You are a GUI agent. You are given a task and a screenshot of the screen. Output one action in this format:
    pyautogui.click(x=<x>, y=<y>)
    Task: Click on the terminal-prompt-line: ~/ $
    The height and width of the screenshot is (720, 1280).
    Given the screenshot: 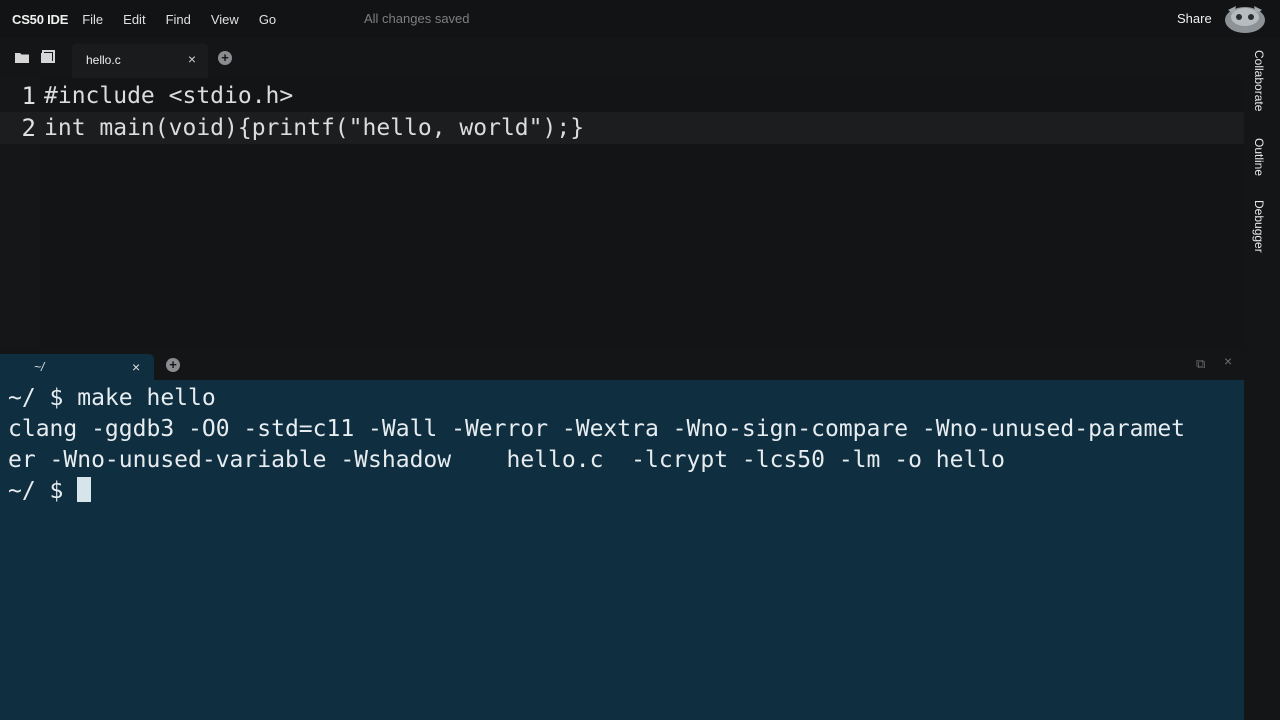 What is the action you would take?
    pyautogui.click(x=50, y=491)
    